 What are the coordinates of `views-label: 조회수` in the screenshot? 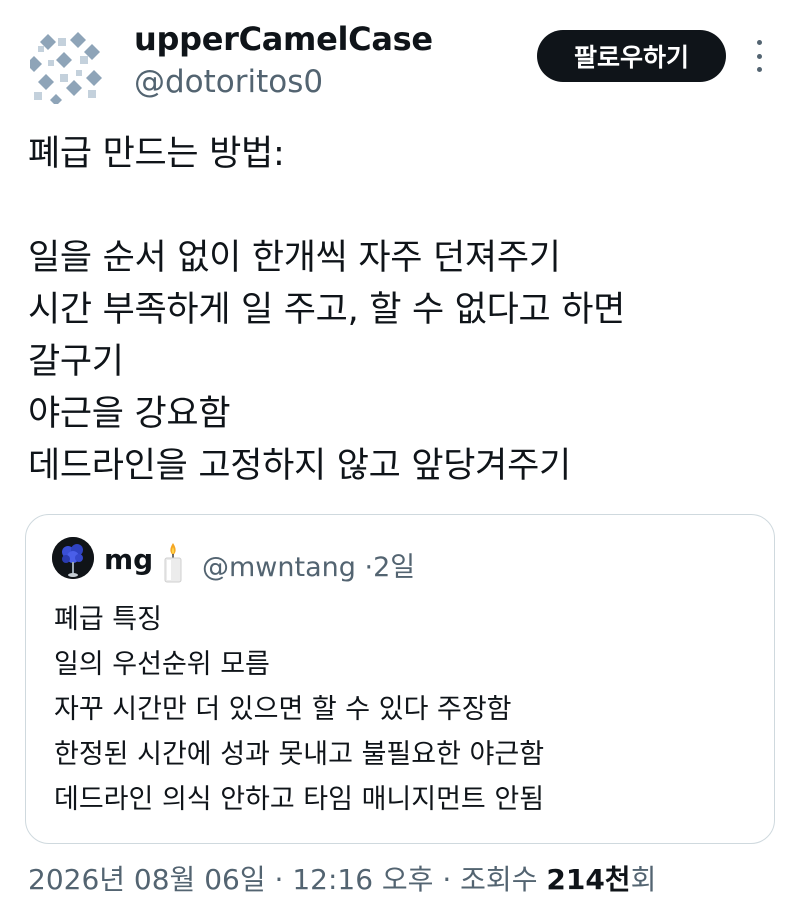 It's located at (499, 879).